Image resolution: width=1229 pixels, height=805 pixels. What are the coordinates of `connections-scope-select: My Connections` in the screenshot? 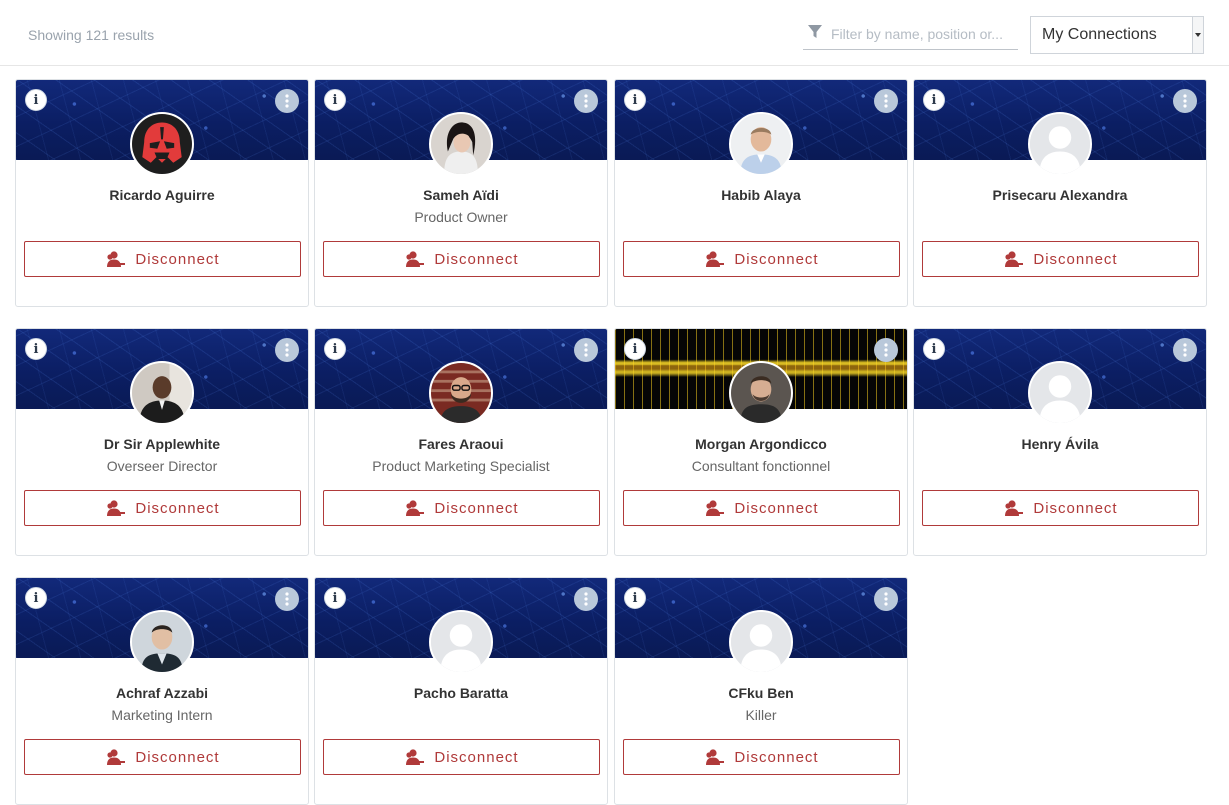 It's located at (1117, 35).